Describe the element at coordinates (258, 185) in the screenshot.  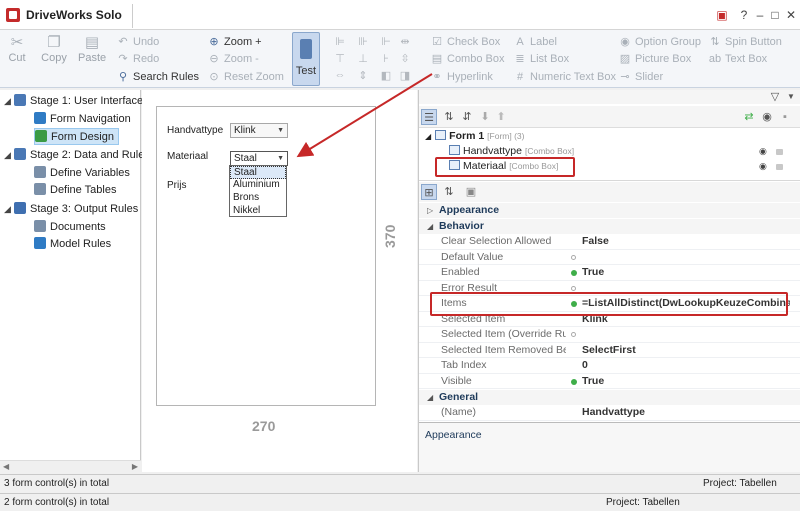
I see `dropdown-option: Aluminium` at that location.